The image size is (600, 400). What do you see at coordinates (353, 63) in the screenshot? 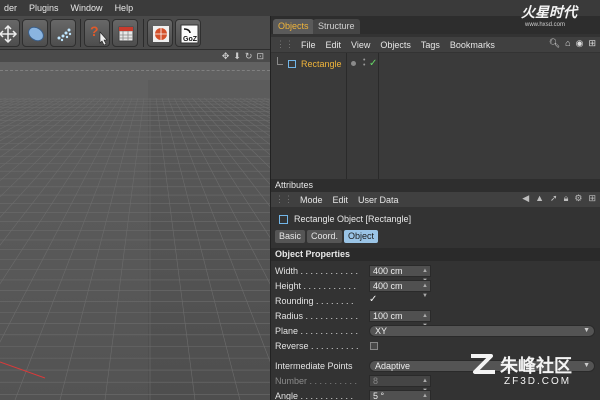
I see `layer-dot-icon` at bounding box center [353, 63].